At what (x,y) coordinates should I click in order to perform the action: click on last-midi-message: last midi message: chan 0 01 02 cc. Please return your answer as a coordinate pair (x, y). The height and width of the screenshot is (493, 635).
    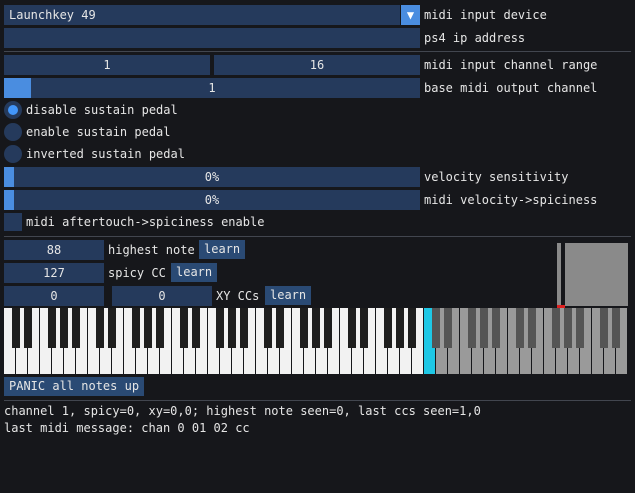
    Looking at the image, I should click on (127, 428).